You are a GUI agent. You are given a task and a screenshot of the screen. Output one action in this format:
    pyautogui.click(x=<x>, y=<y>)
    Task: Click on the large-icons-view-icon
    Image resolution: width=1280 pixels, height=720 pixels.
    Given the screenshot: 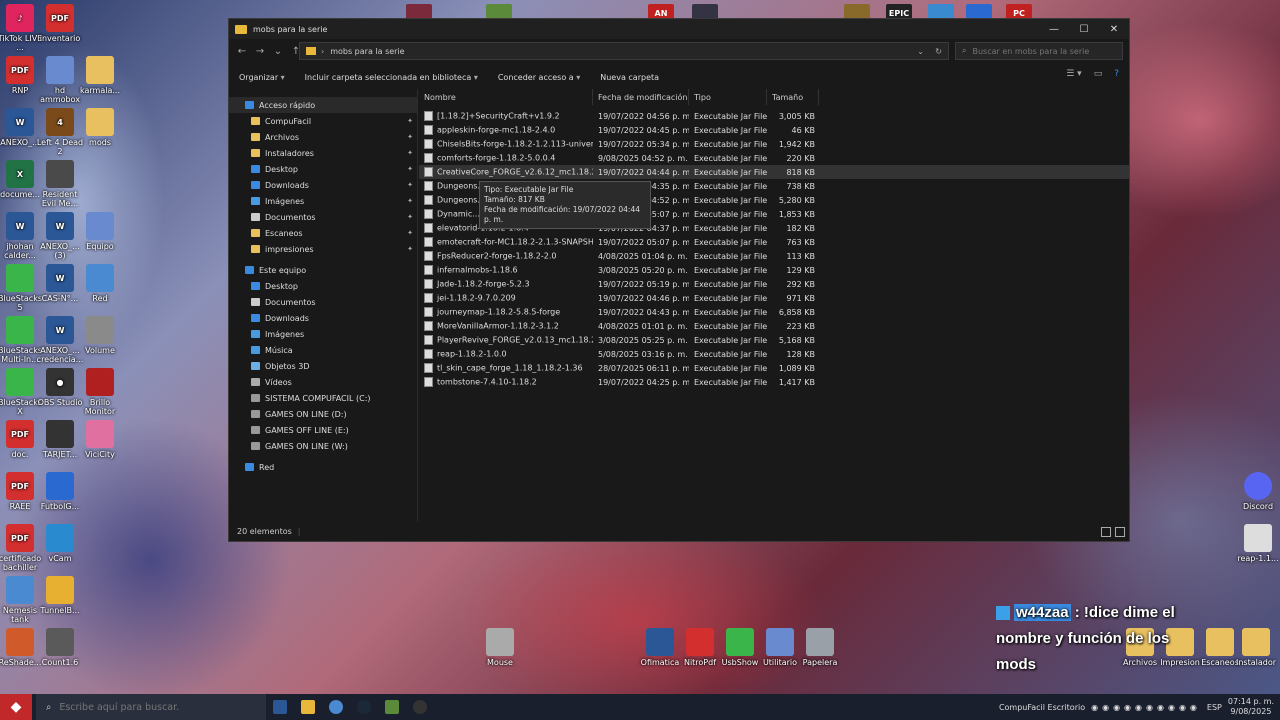 What is the action you would take?
    pyautogui.click(x=1120, y=532)
    